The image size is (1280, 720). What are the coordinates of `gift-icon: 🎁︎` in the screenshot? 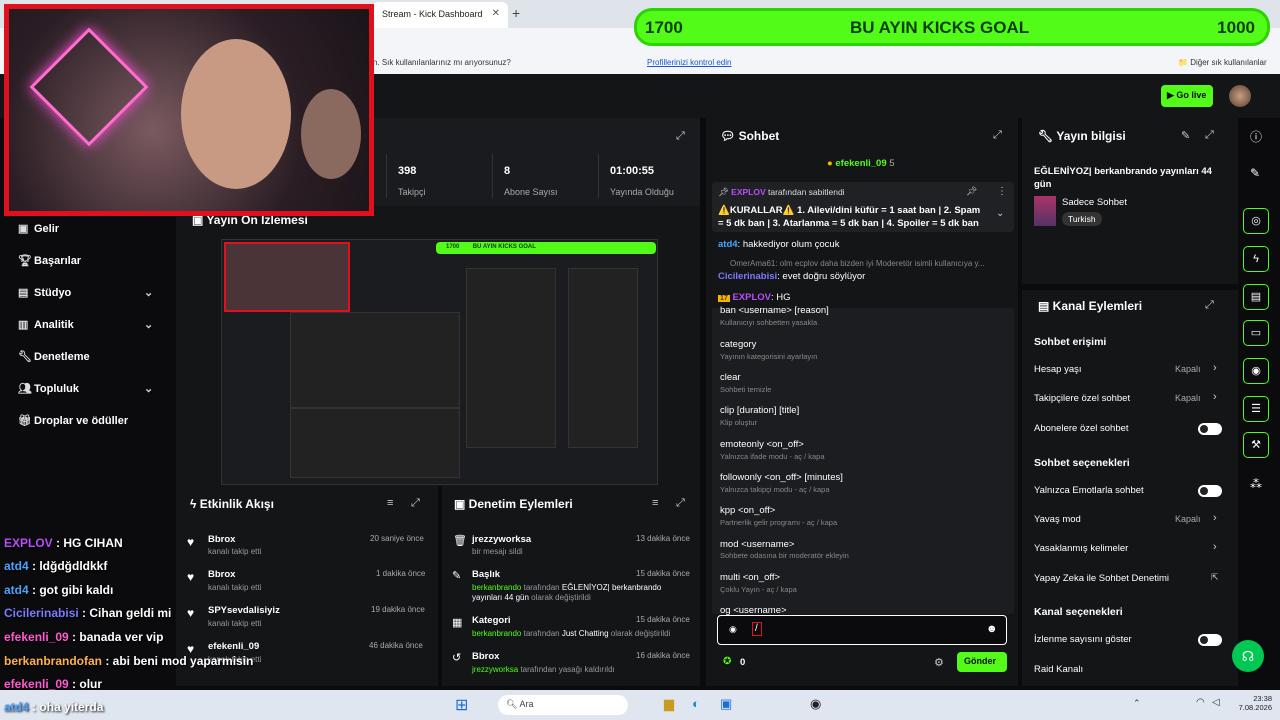 It's located at (25, 421).